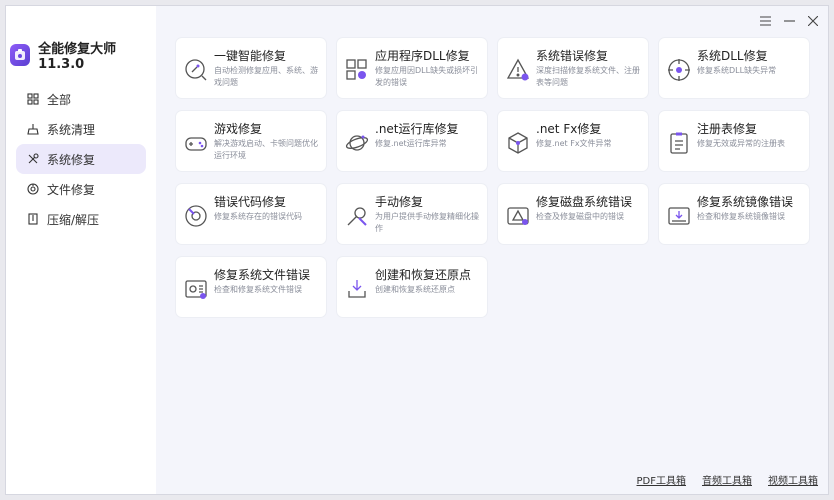  I want to click on sidebar-item-label: 文件修复, so click(71, 189).